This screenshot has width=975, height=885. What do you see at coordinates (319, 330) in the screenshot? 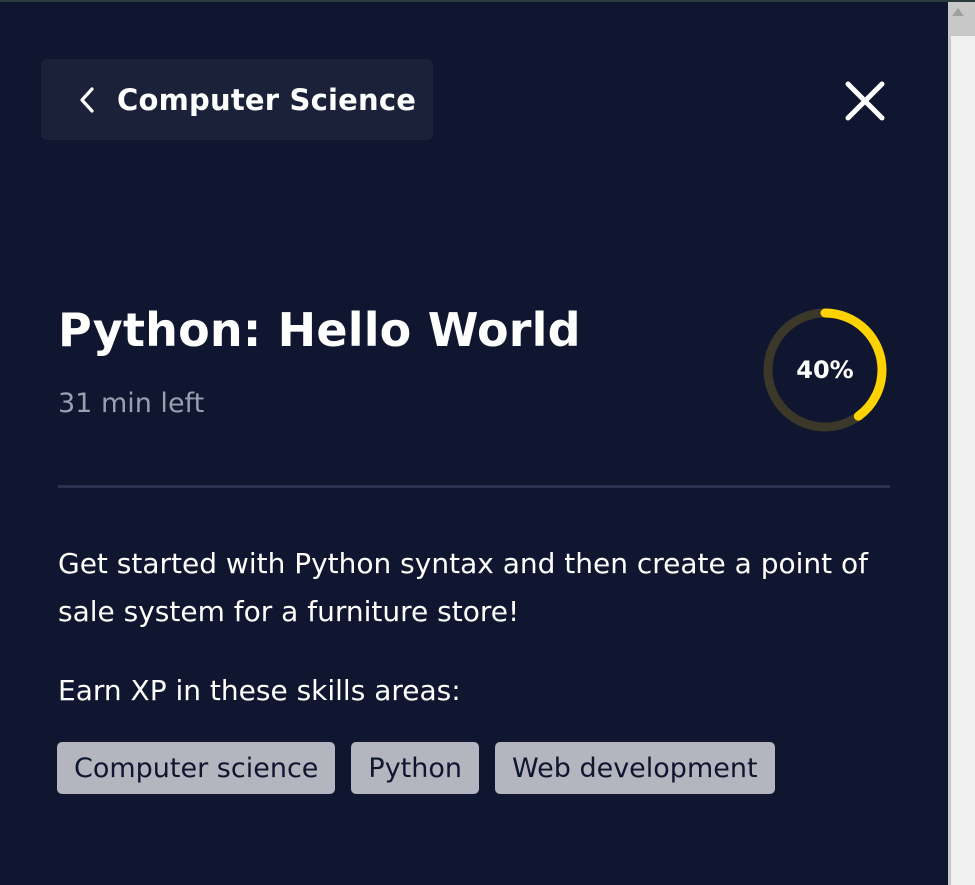
I see `course-title: Python: Hello World` at bounding box center [319, 330].